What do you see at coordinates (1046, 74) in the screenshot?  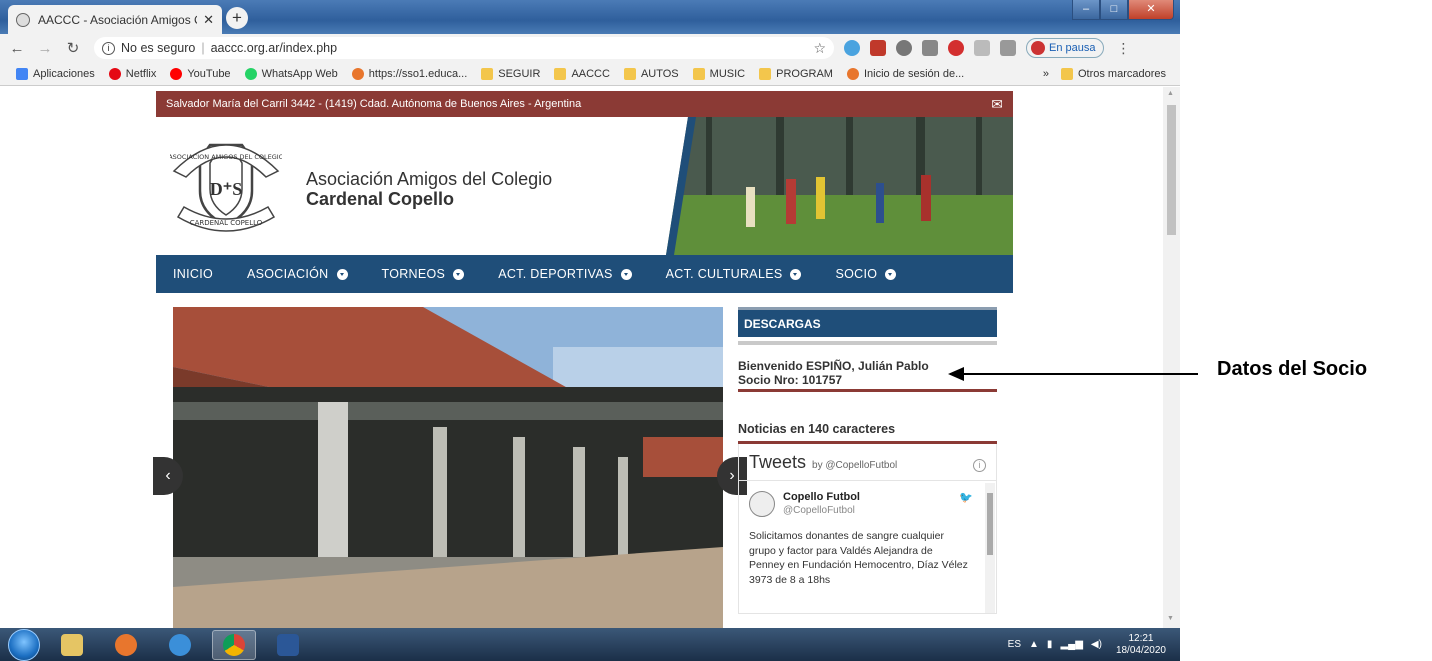 I see `bookmarks-overflow-button: »` at bounding box center [1046, 74].